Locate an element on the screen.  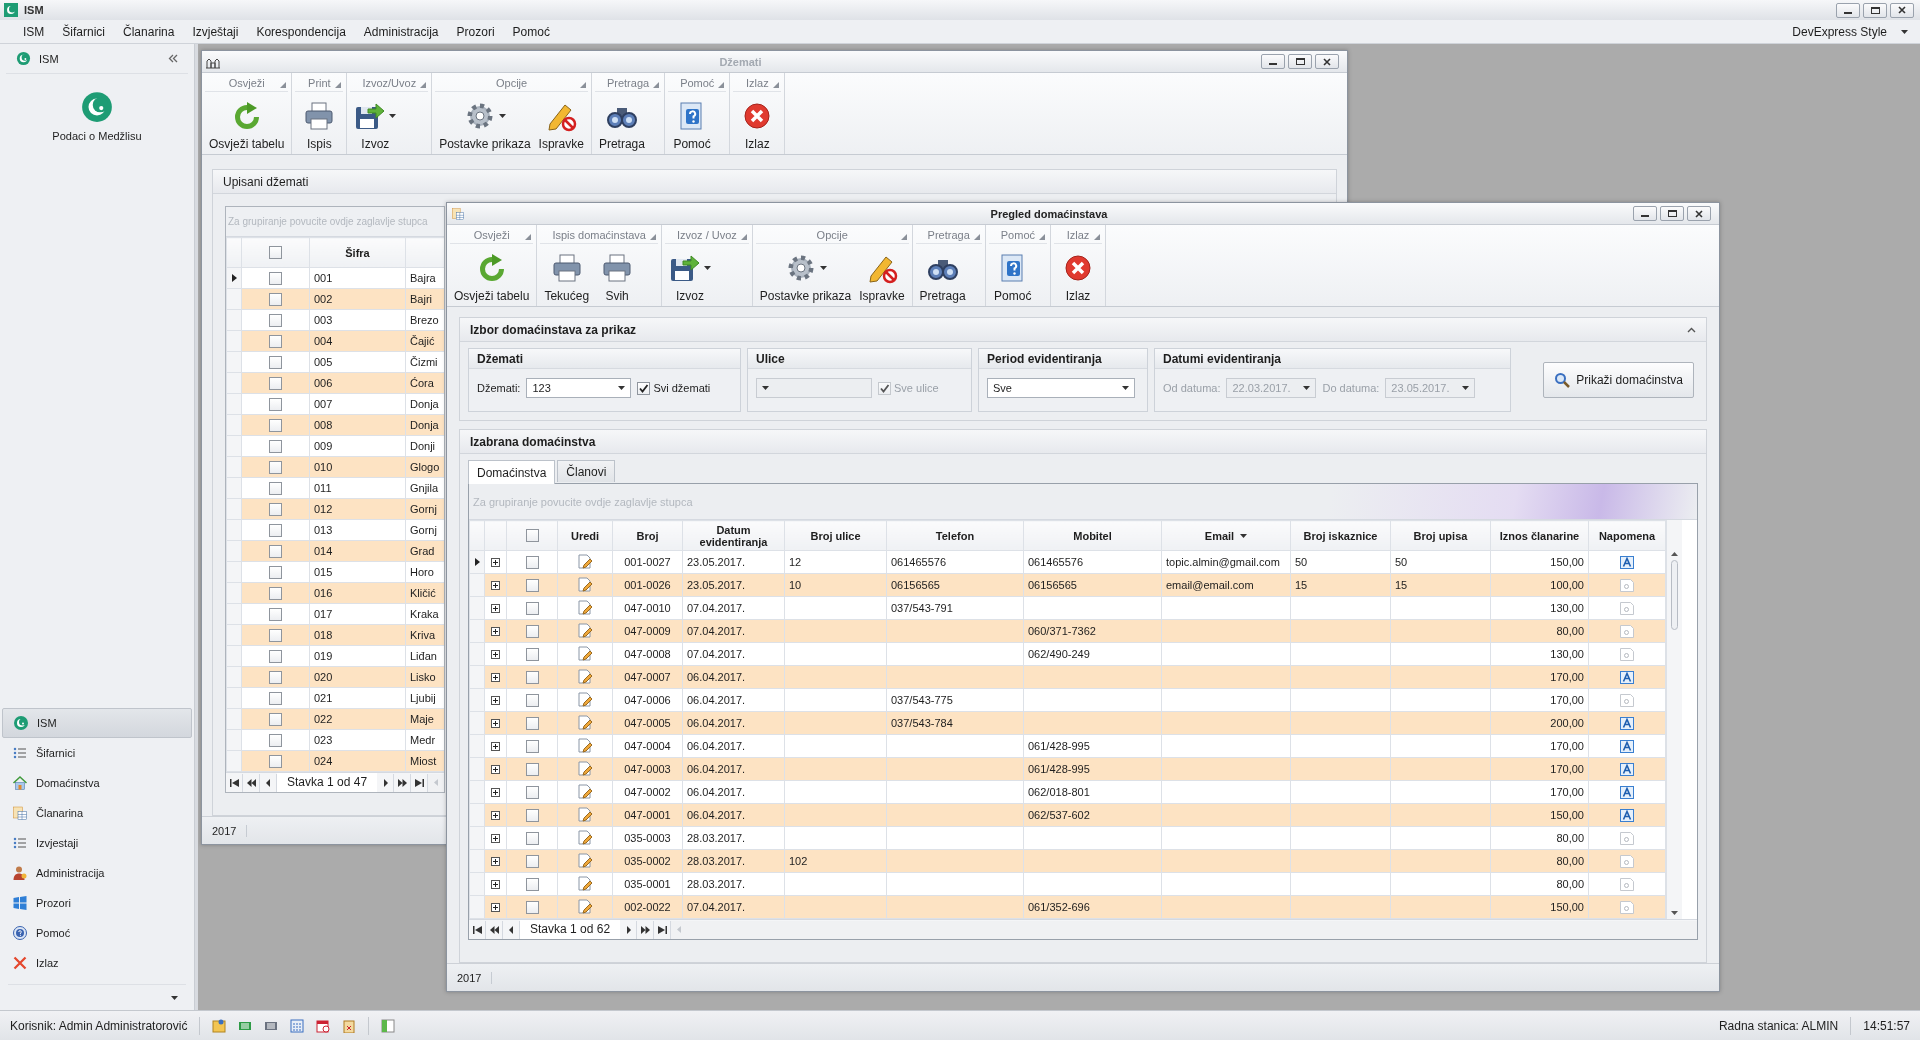
skin-dropdown: DevExpress Style is located at coordinates (1853, 31).